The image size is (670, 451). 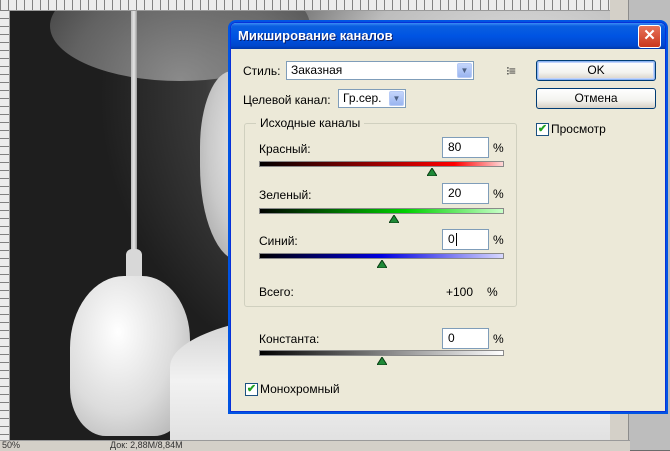 I want to click on red-slider-thumb, so click(x=432, y=172).